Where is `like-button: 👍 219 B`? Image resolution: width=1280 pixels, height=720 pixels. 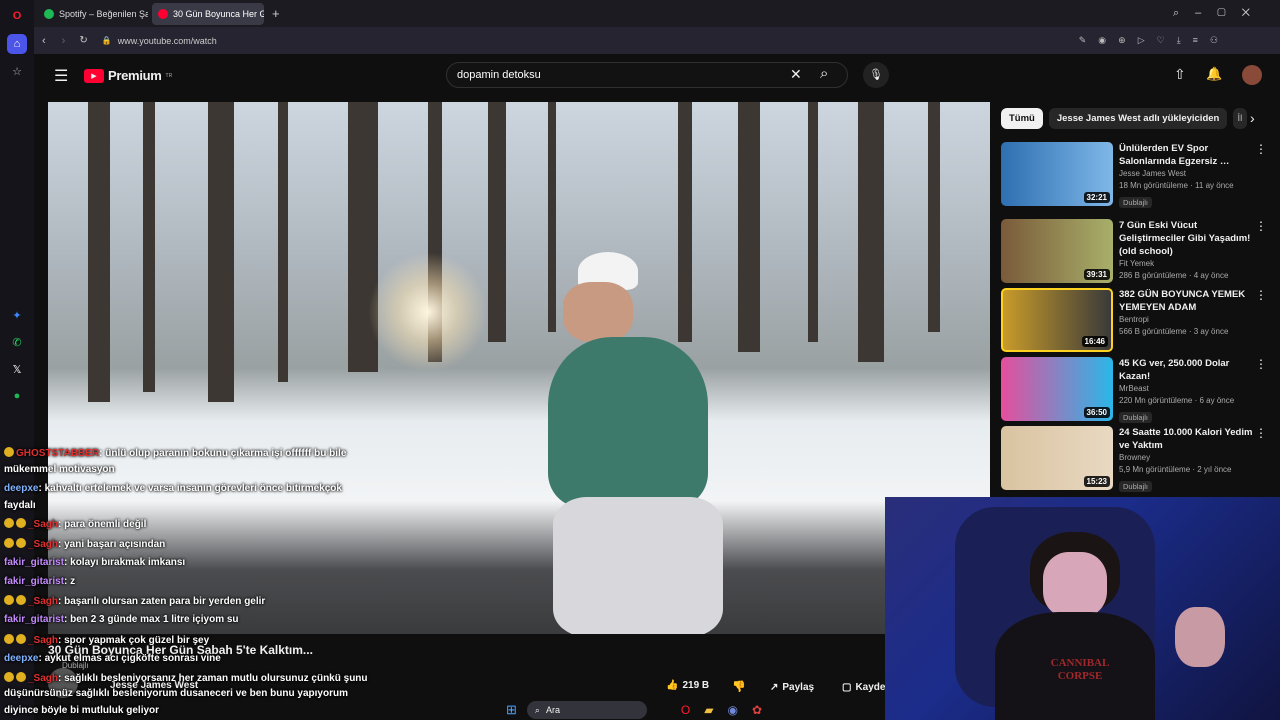 like-button: 👍 219 B is located at coordinates (687, 685).